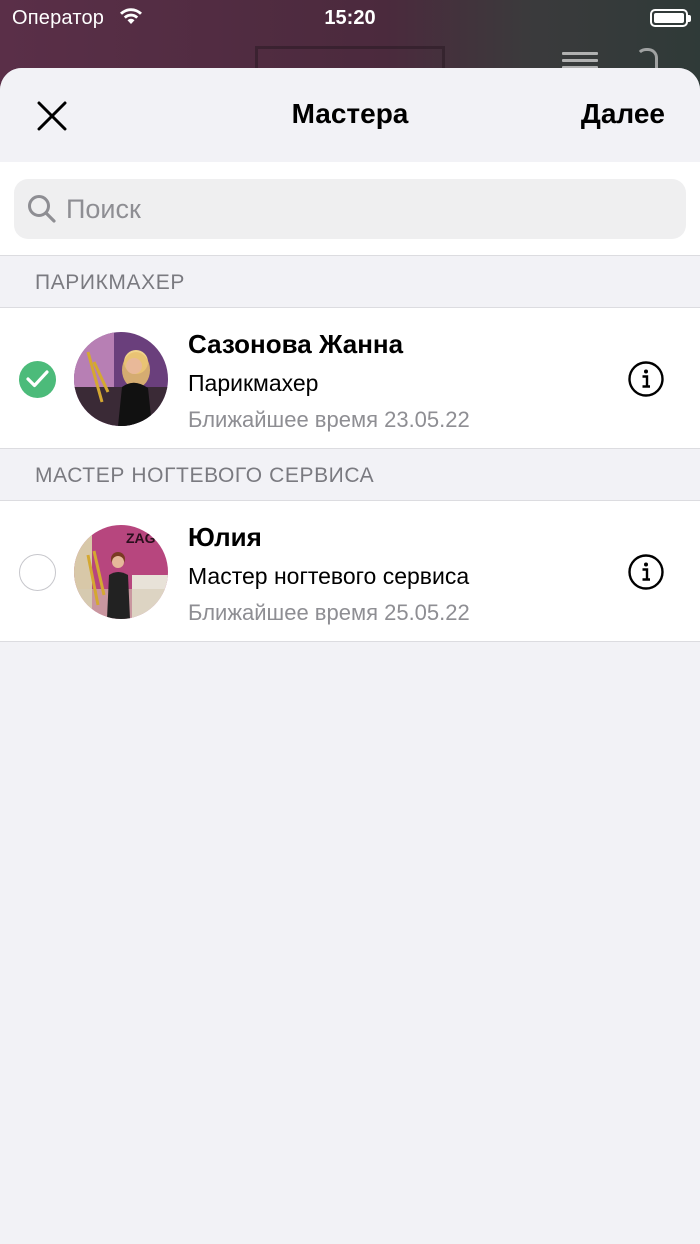 The height and width of the screenshot is (1244, 700). I want to click on avatar: ZAG, so click(121, 572).